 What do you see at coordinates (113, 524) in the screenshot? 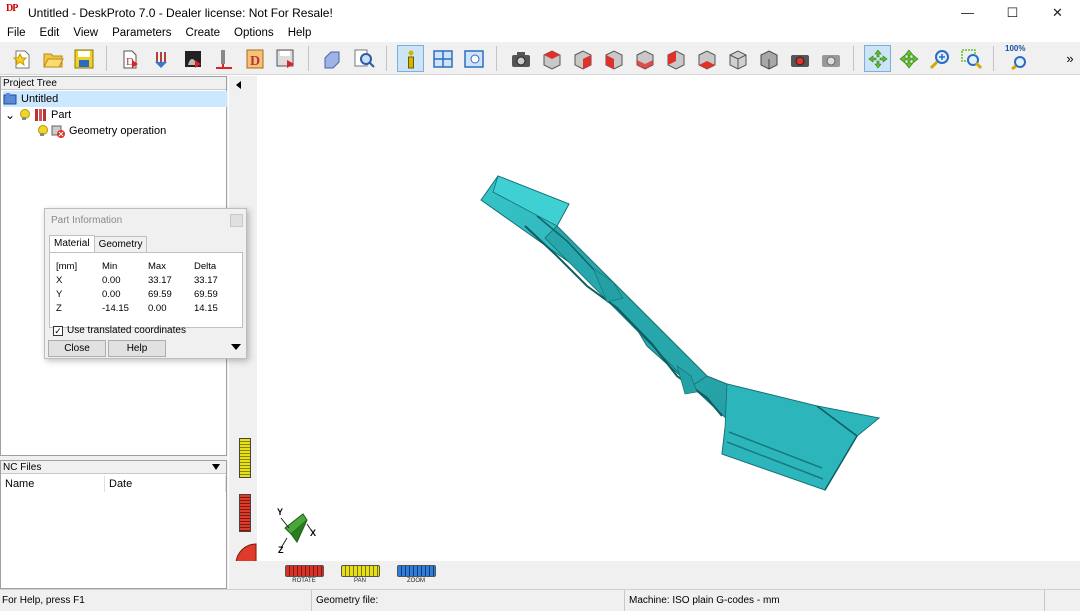
I see `nc-files-panel: NC Files Name Date` at bounding box center [113, 524].